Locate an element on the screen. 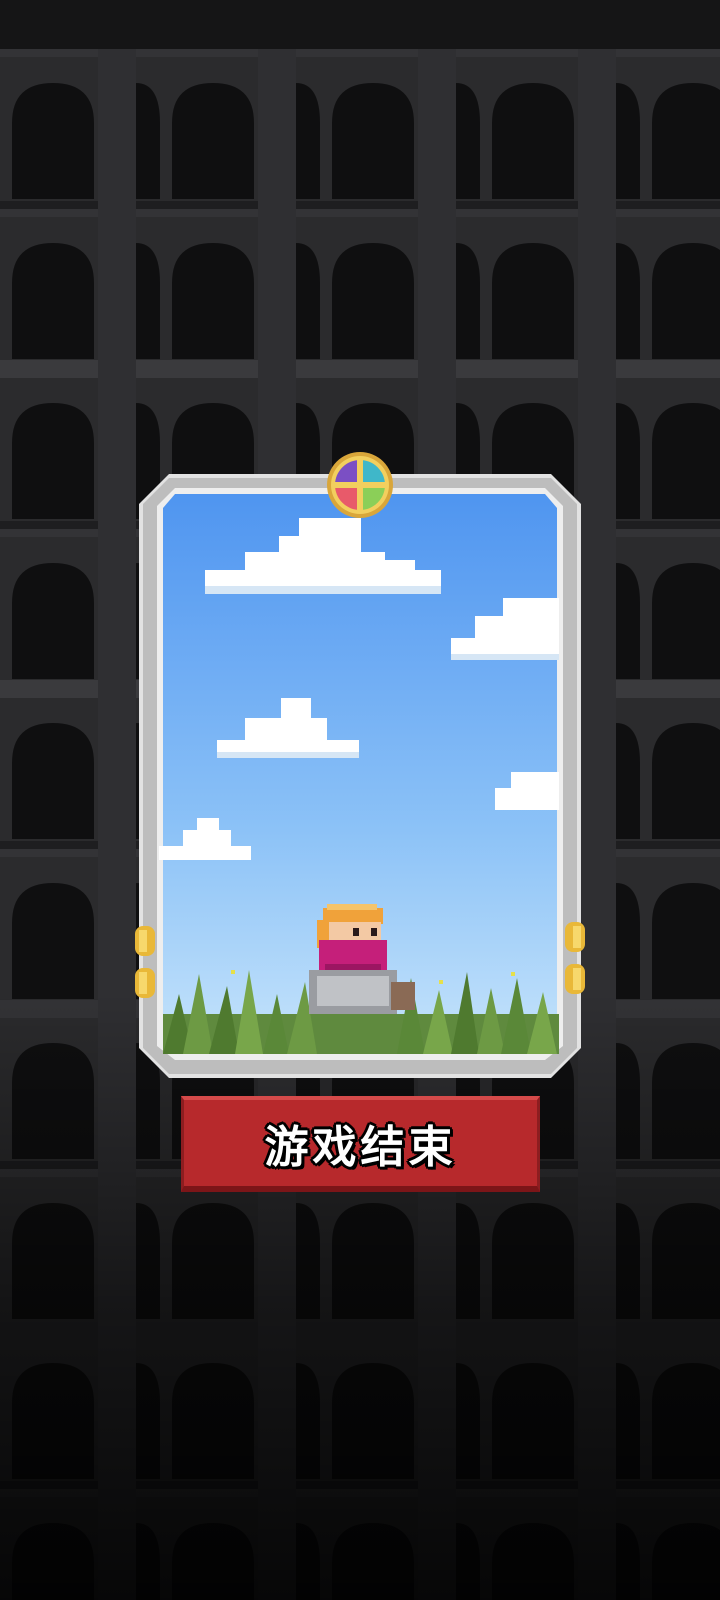 This screenshot has width=720, height=1600. game-over-button: 游戏结束 is located at coordinates (360, 1144).